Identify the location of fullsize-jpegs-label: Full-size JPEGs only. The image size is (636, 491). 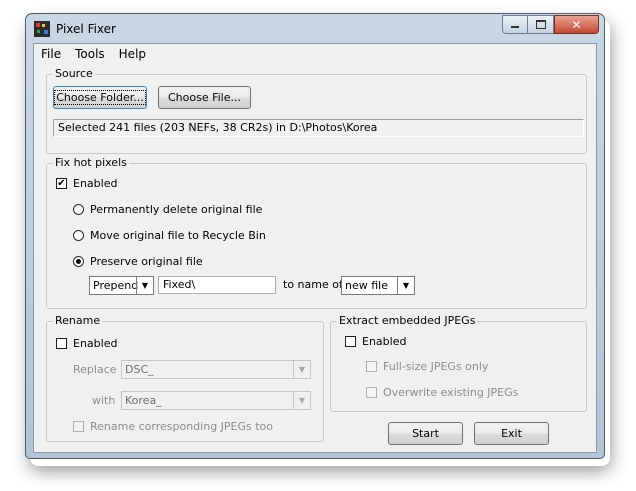
(435, 366).